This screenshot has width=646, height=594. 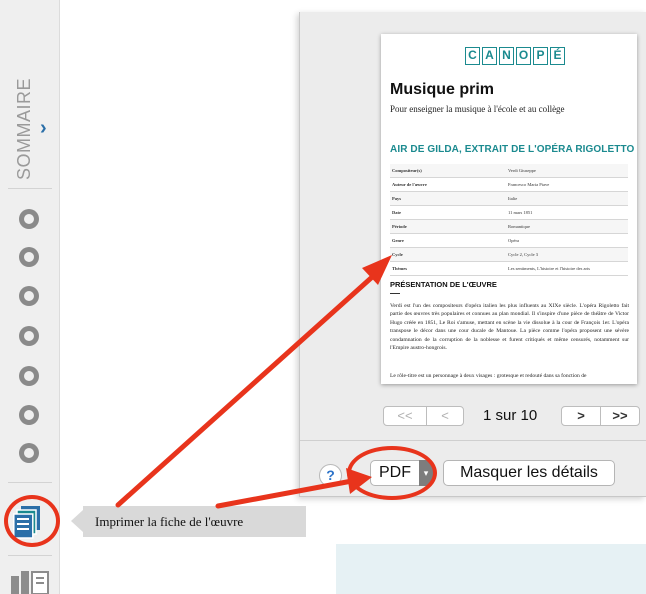 I want to click on canope-logo: C A N O P É, so click(x=516, y=56).